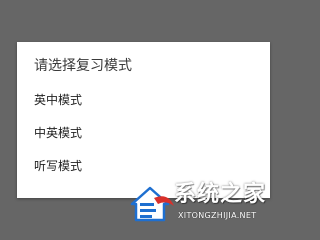 The width and height of the screenshot is (320, 240). What do you see at coordinates (83, 66) in the screenshot?
I see `dialog-title: 请选择复习模式` at bounding box center [83, 66].